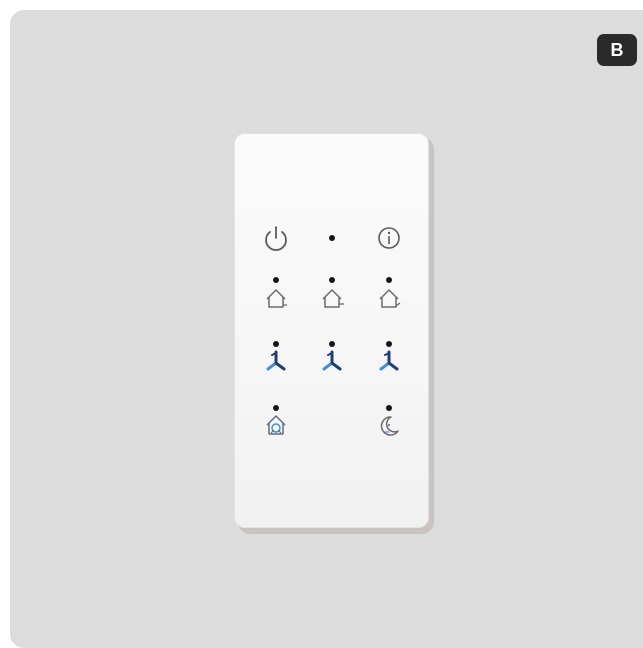 Image resolution: width=643 pixels, height=648 pixels. I want to click on status-led-dot, so click(332, 238).